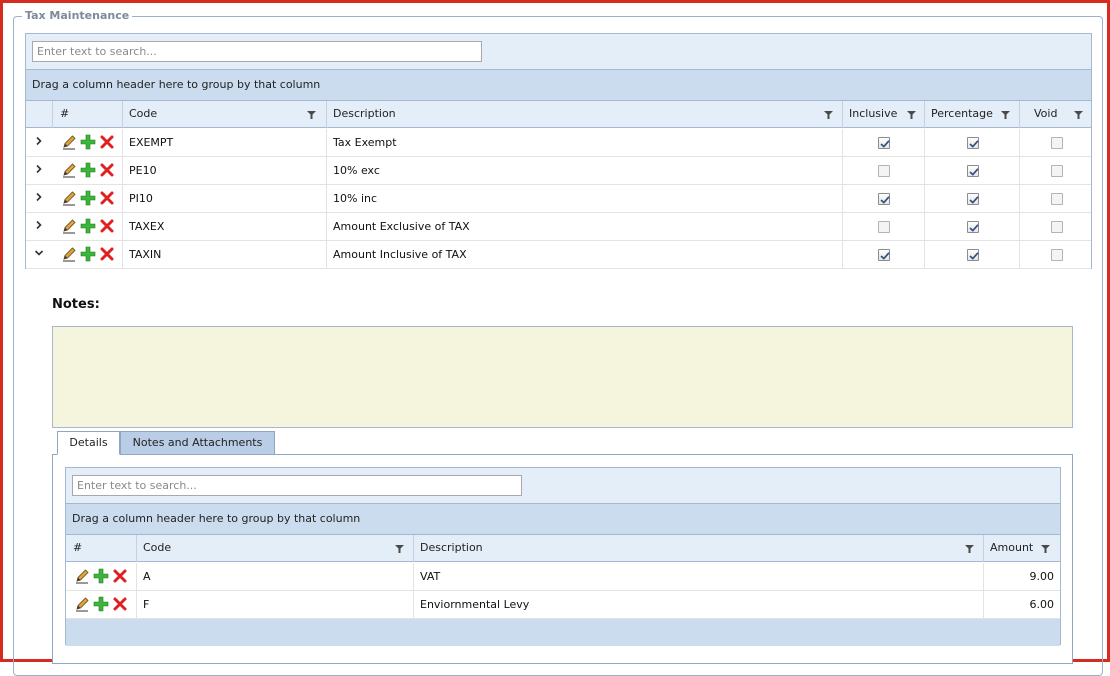  What do you see at coordinates (562, 377) in the screenshot?
I see `notes-field` at bounding box center [562, 377].